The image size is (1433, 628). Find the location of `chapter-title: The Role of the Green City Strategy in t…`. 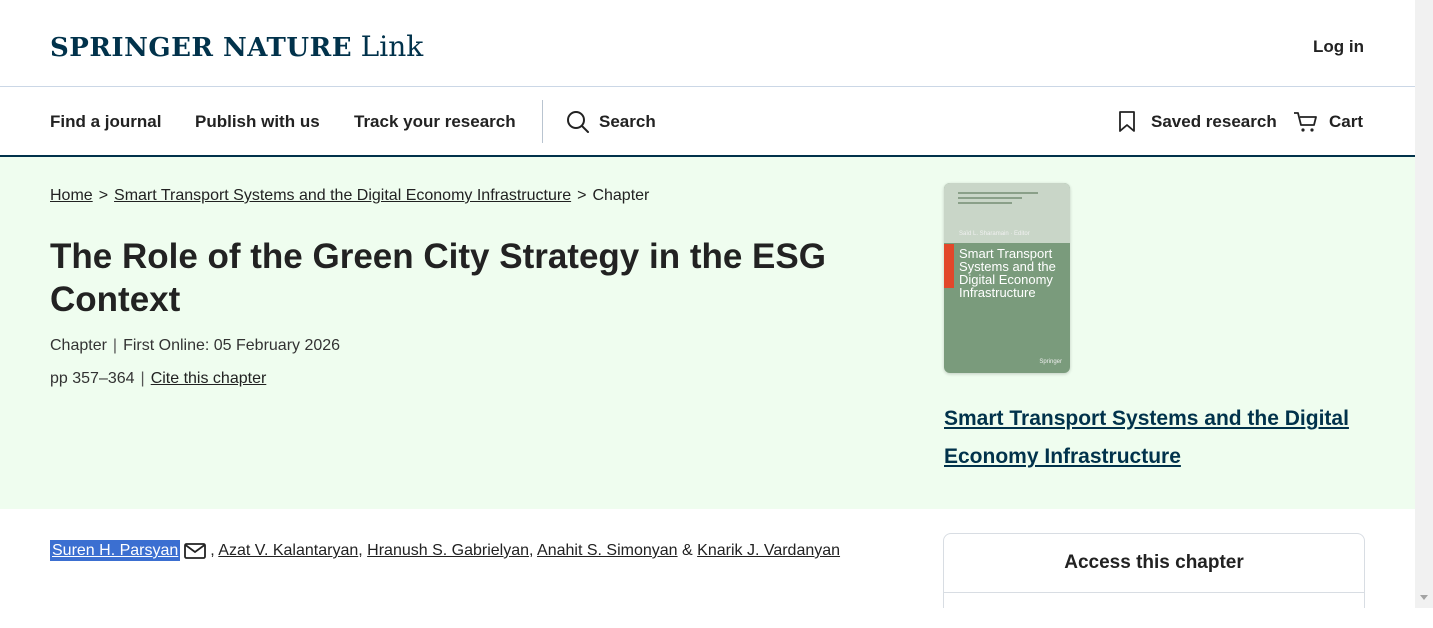

chapter-title: The Role of the Green City Strategy in t… is located at coordinates (438, 278).